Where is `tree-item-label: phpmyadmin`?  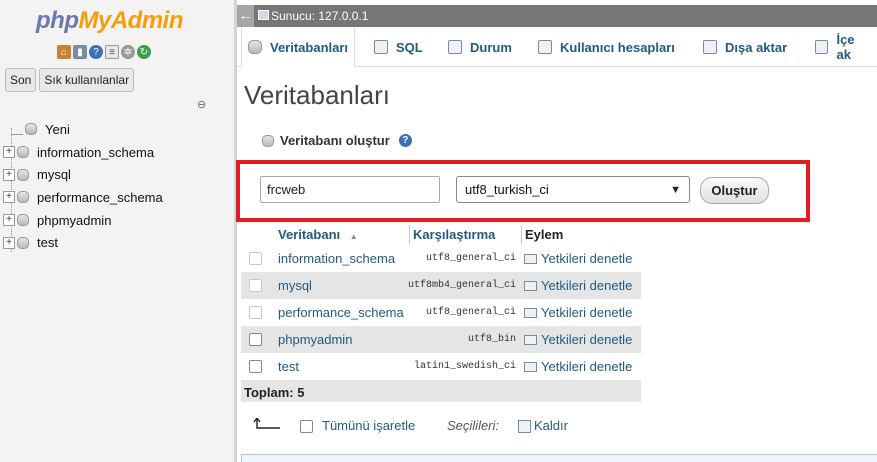 tree-item-label: phpmyadmin is located at coordinates (74, 220).